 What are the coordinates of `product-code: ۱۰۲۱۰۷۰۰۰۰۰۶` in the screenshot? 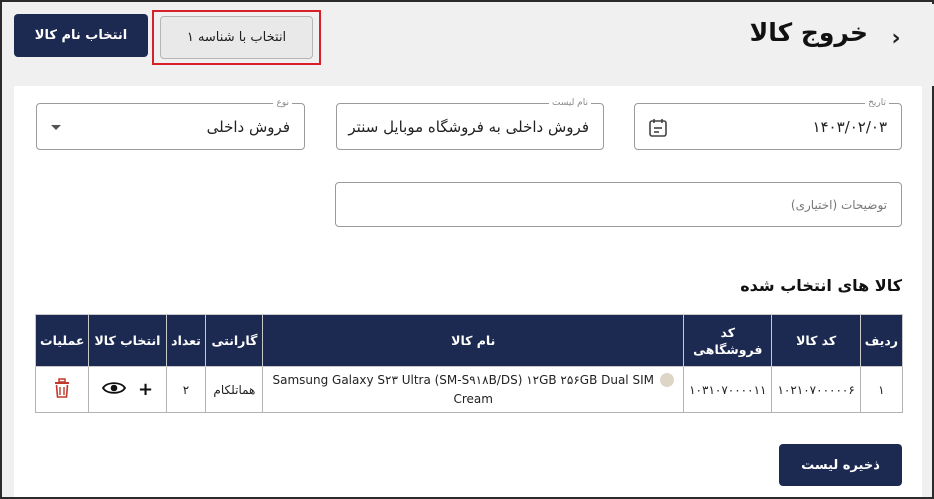 It's located at (816, 389).